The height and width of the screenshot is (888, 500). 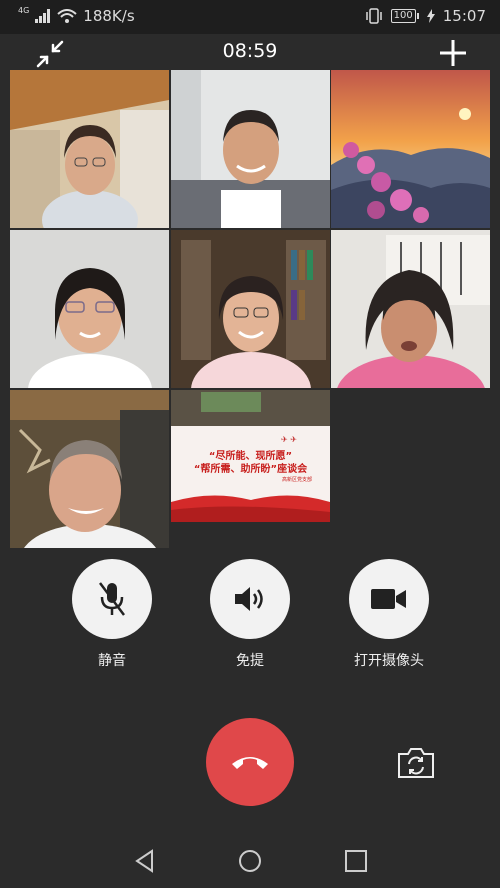 I want to click on battery-indicator: 100, so click(x=404, y=16).